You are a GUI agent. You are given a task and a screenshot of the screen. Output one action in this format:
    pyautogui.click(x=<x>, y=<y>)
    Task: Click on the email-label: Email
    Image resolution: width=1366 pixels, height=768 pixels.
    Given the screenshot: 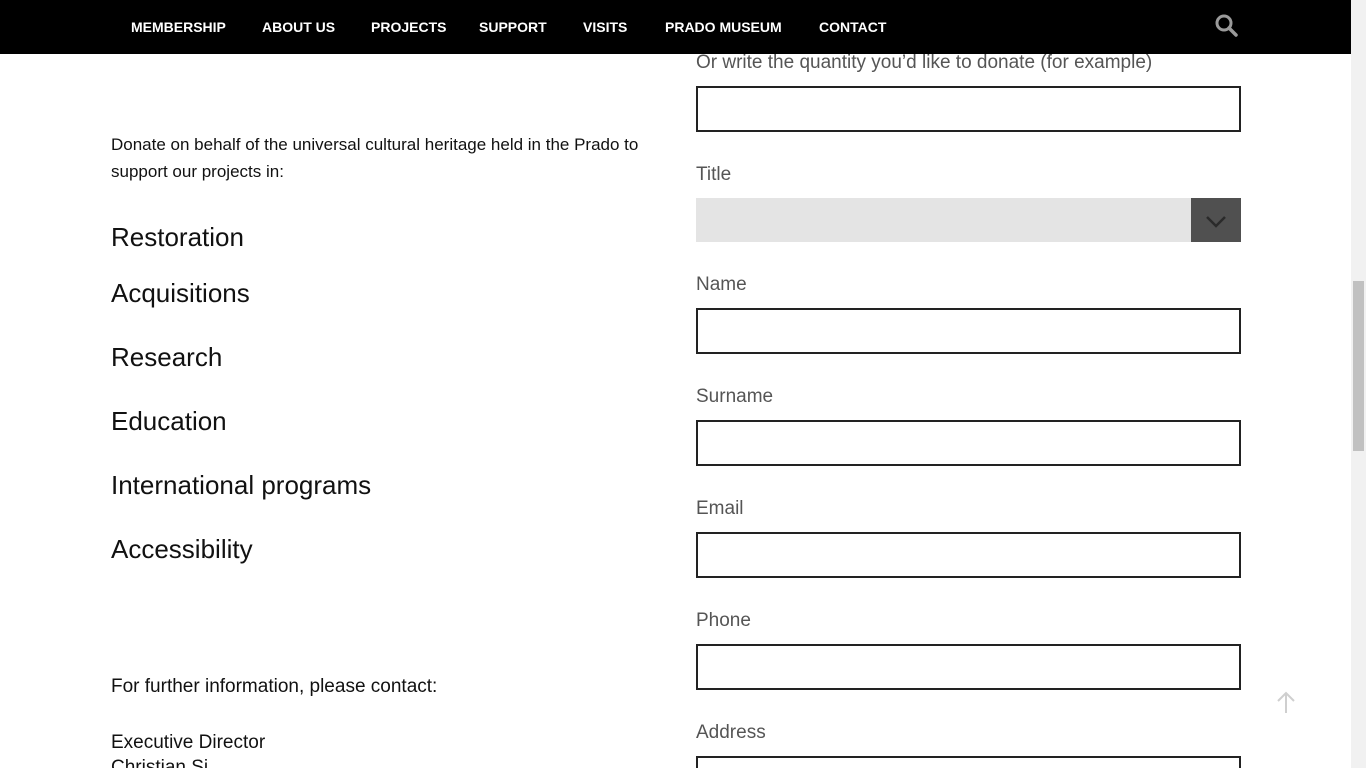 What is the action you would take?
    pyautogui.click(x=720, y=508)
    